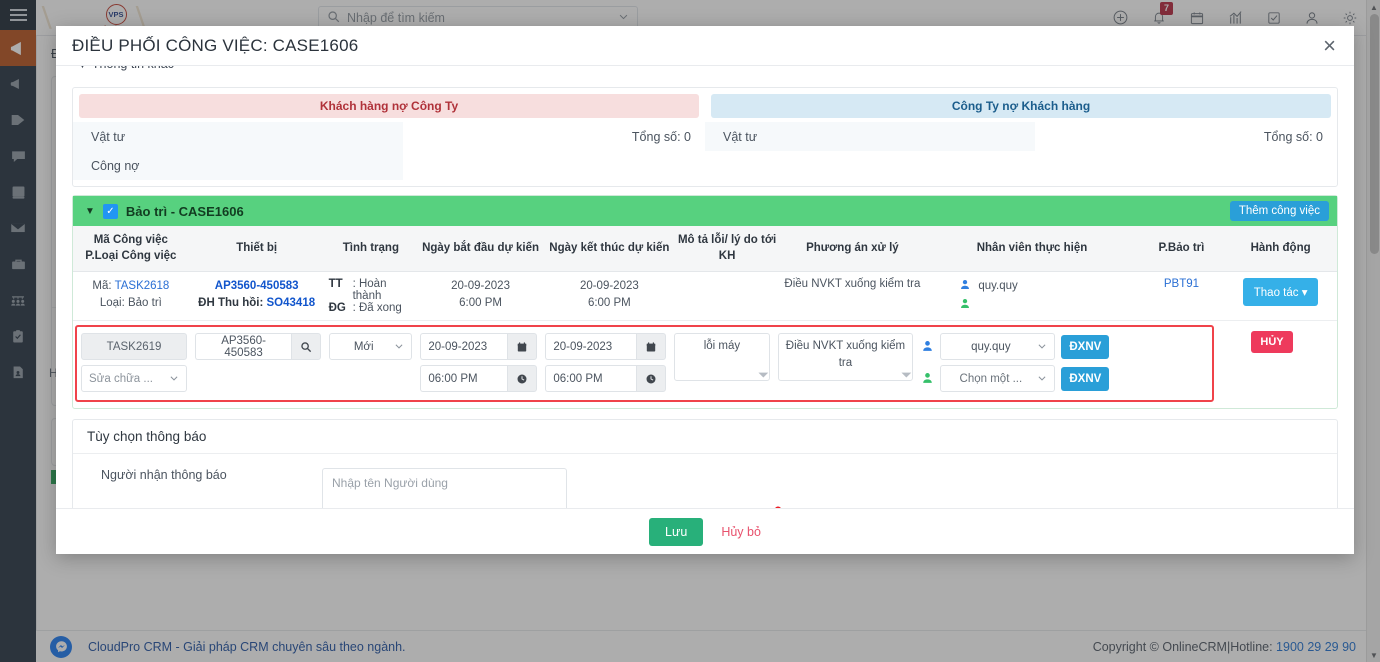  What do you see at coordinates (231, 303) in the screenshot?
I see `device-order-key: ĐH Thu hồi:` at bounding box center [231, 303].